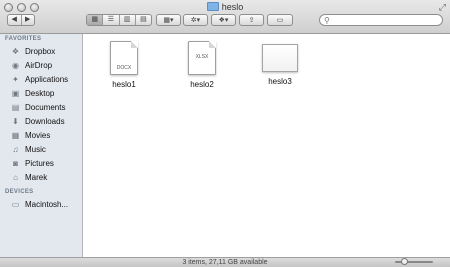 Image resolution: width=450 pixels, height=267 pixels. Describe the element at coordinates (15, 51) in the screenshot. I see `dropbox-icon: ❖` at that location.